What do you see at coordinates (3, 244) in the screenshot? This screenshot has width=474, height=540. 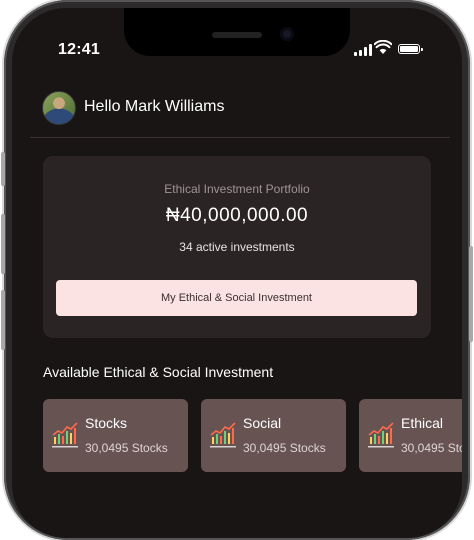 I see `phone-volume-up-button` at bounding box center [3, 244].